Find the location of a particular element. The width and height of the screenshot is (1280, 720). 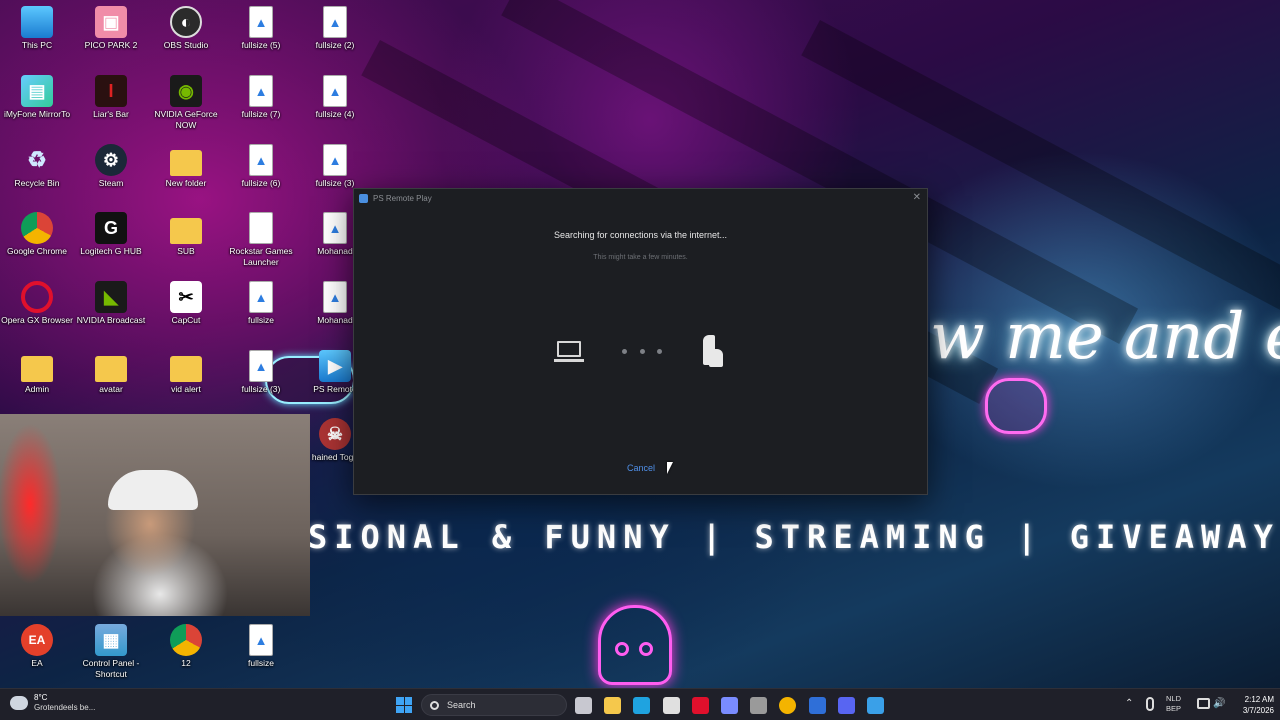

desktop-icon-label: This PC is located at coordinates (37, 45).